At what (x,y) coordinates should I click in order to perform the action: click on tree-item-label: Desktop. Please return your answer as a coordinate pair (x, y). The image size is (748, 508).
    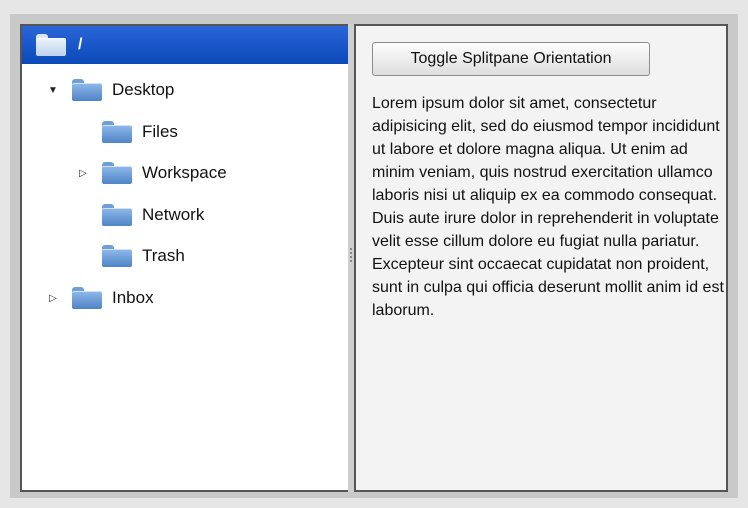
    Looking at the image, I should click on (143, 89).